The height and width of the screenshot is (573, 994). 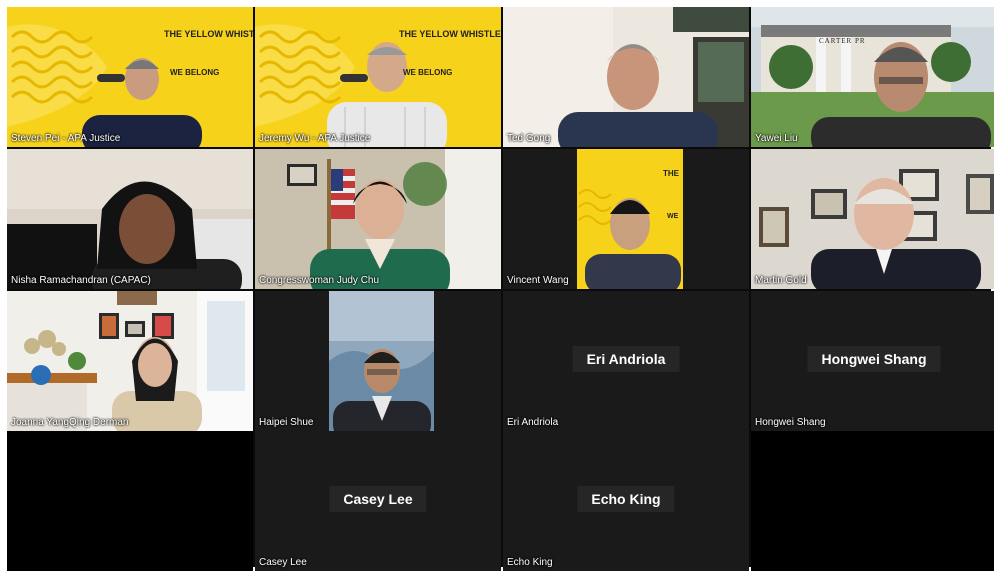 I want to click on video-tile-hongwei-shang: Hongwei Shang Hongwei Shang, so click(x=872, y=361).